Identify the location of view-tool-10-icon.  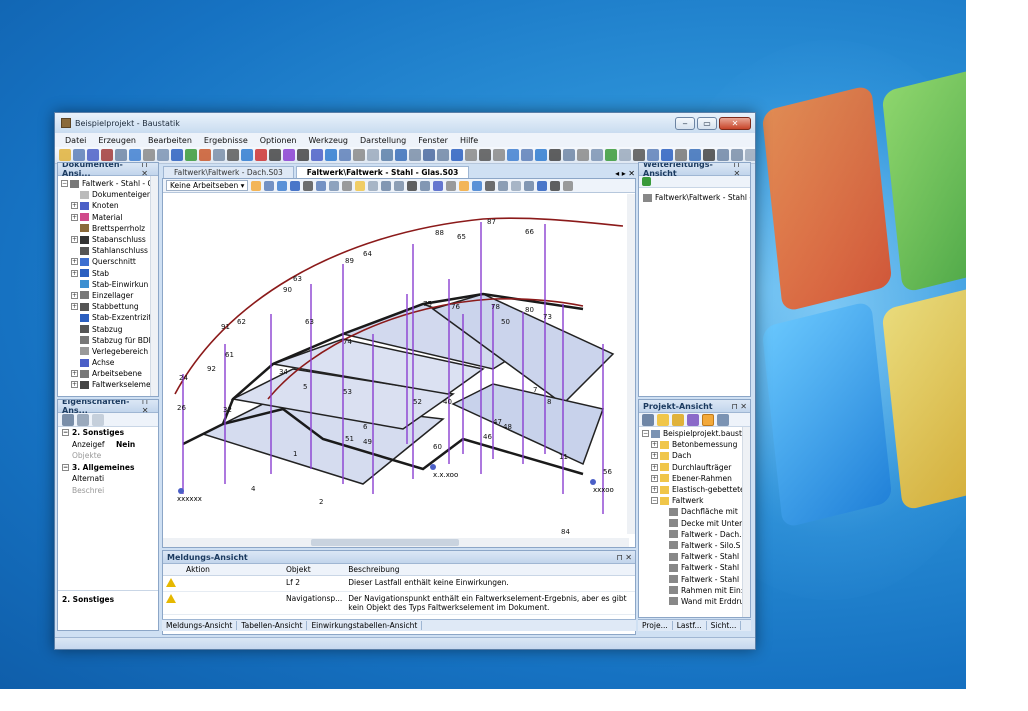
(373, 185).